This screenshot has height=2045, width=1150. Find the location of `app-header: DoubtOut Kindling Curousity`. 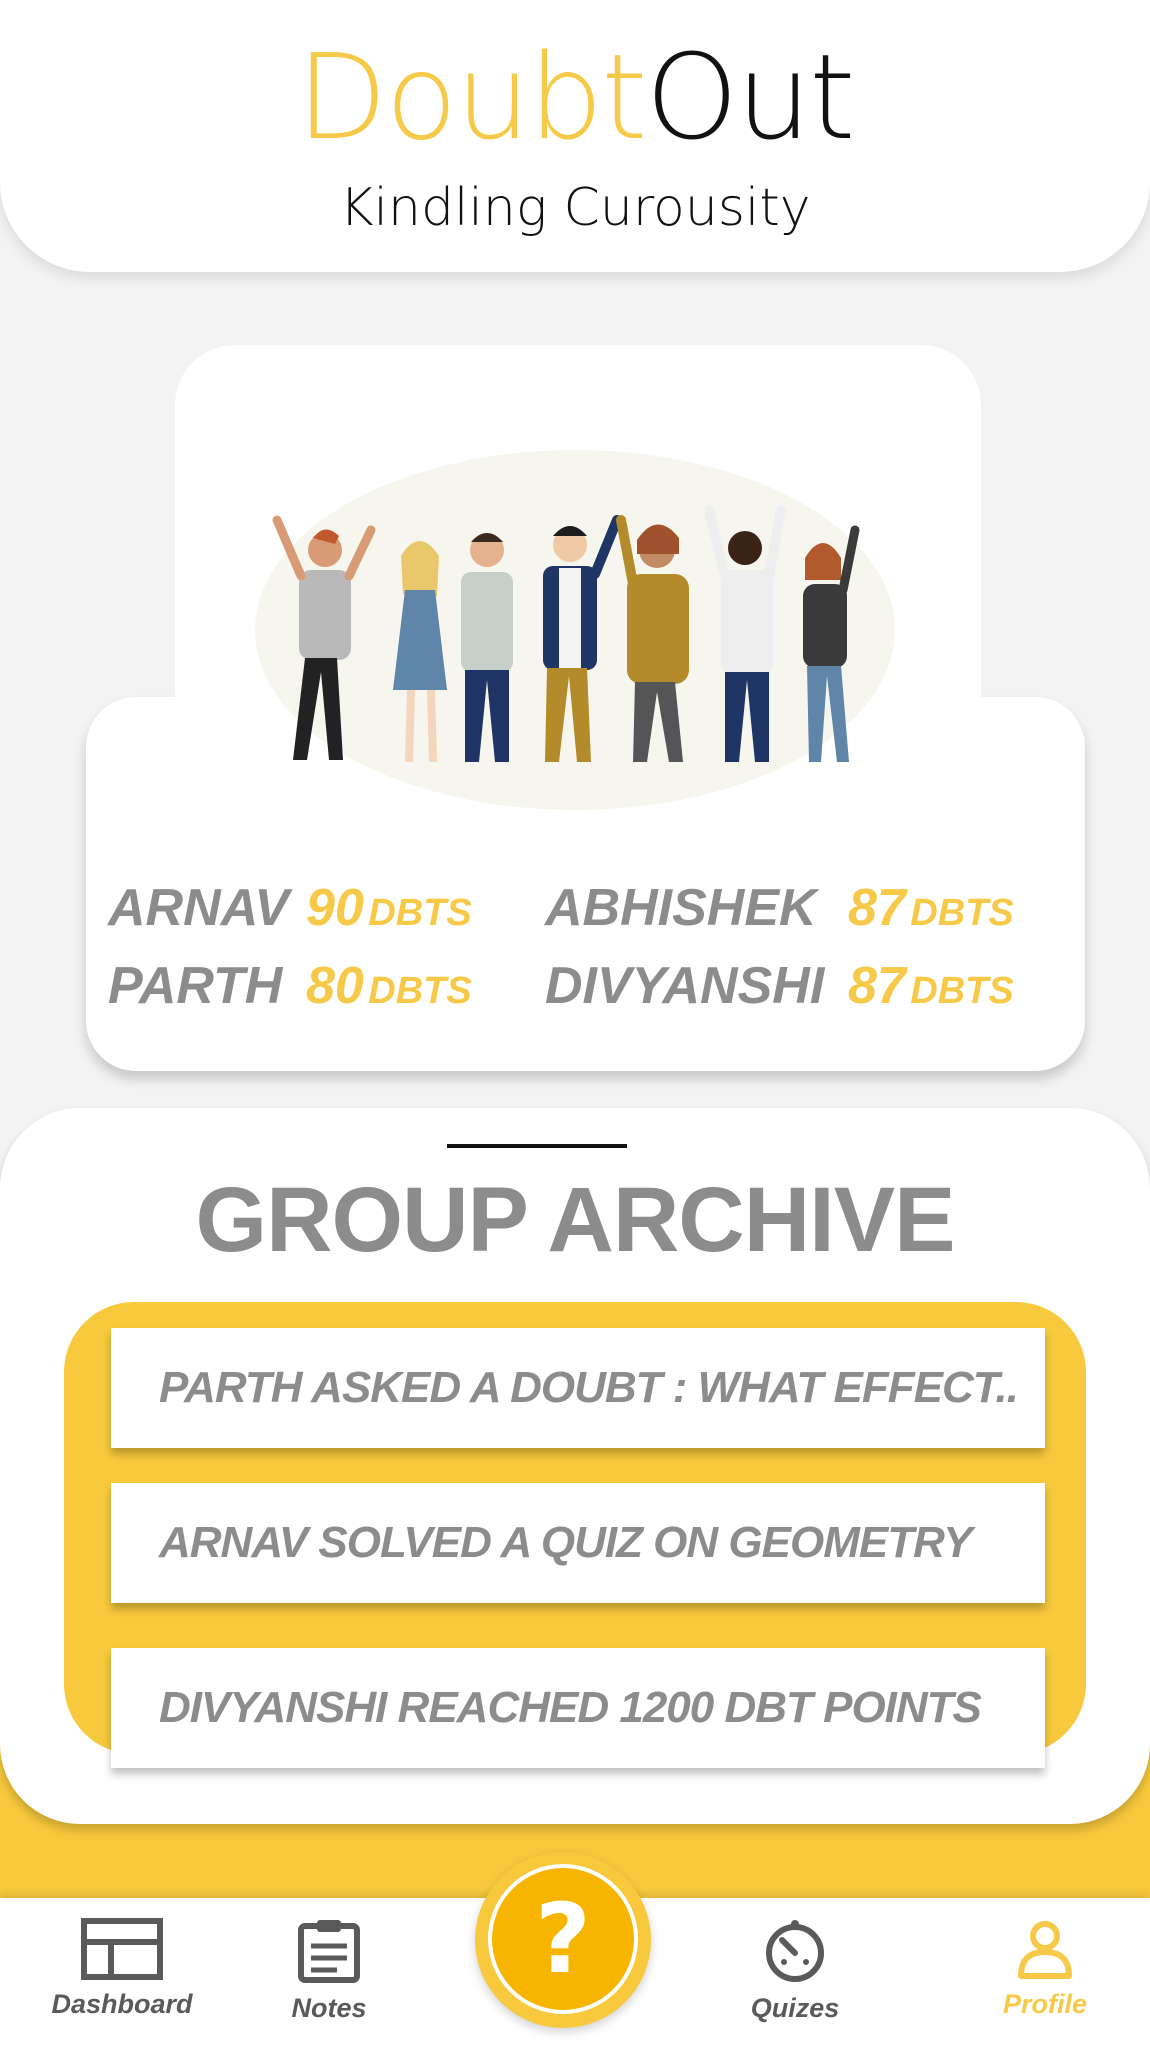

app-header: DoubtOut Kindling Curousity is located at coordinates (575, 136).